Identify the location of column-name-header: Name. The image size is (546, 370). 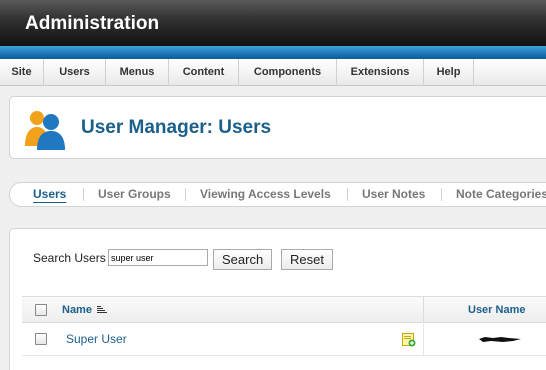
(85, 310).